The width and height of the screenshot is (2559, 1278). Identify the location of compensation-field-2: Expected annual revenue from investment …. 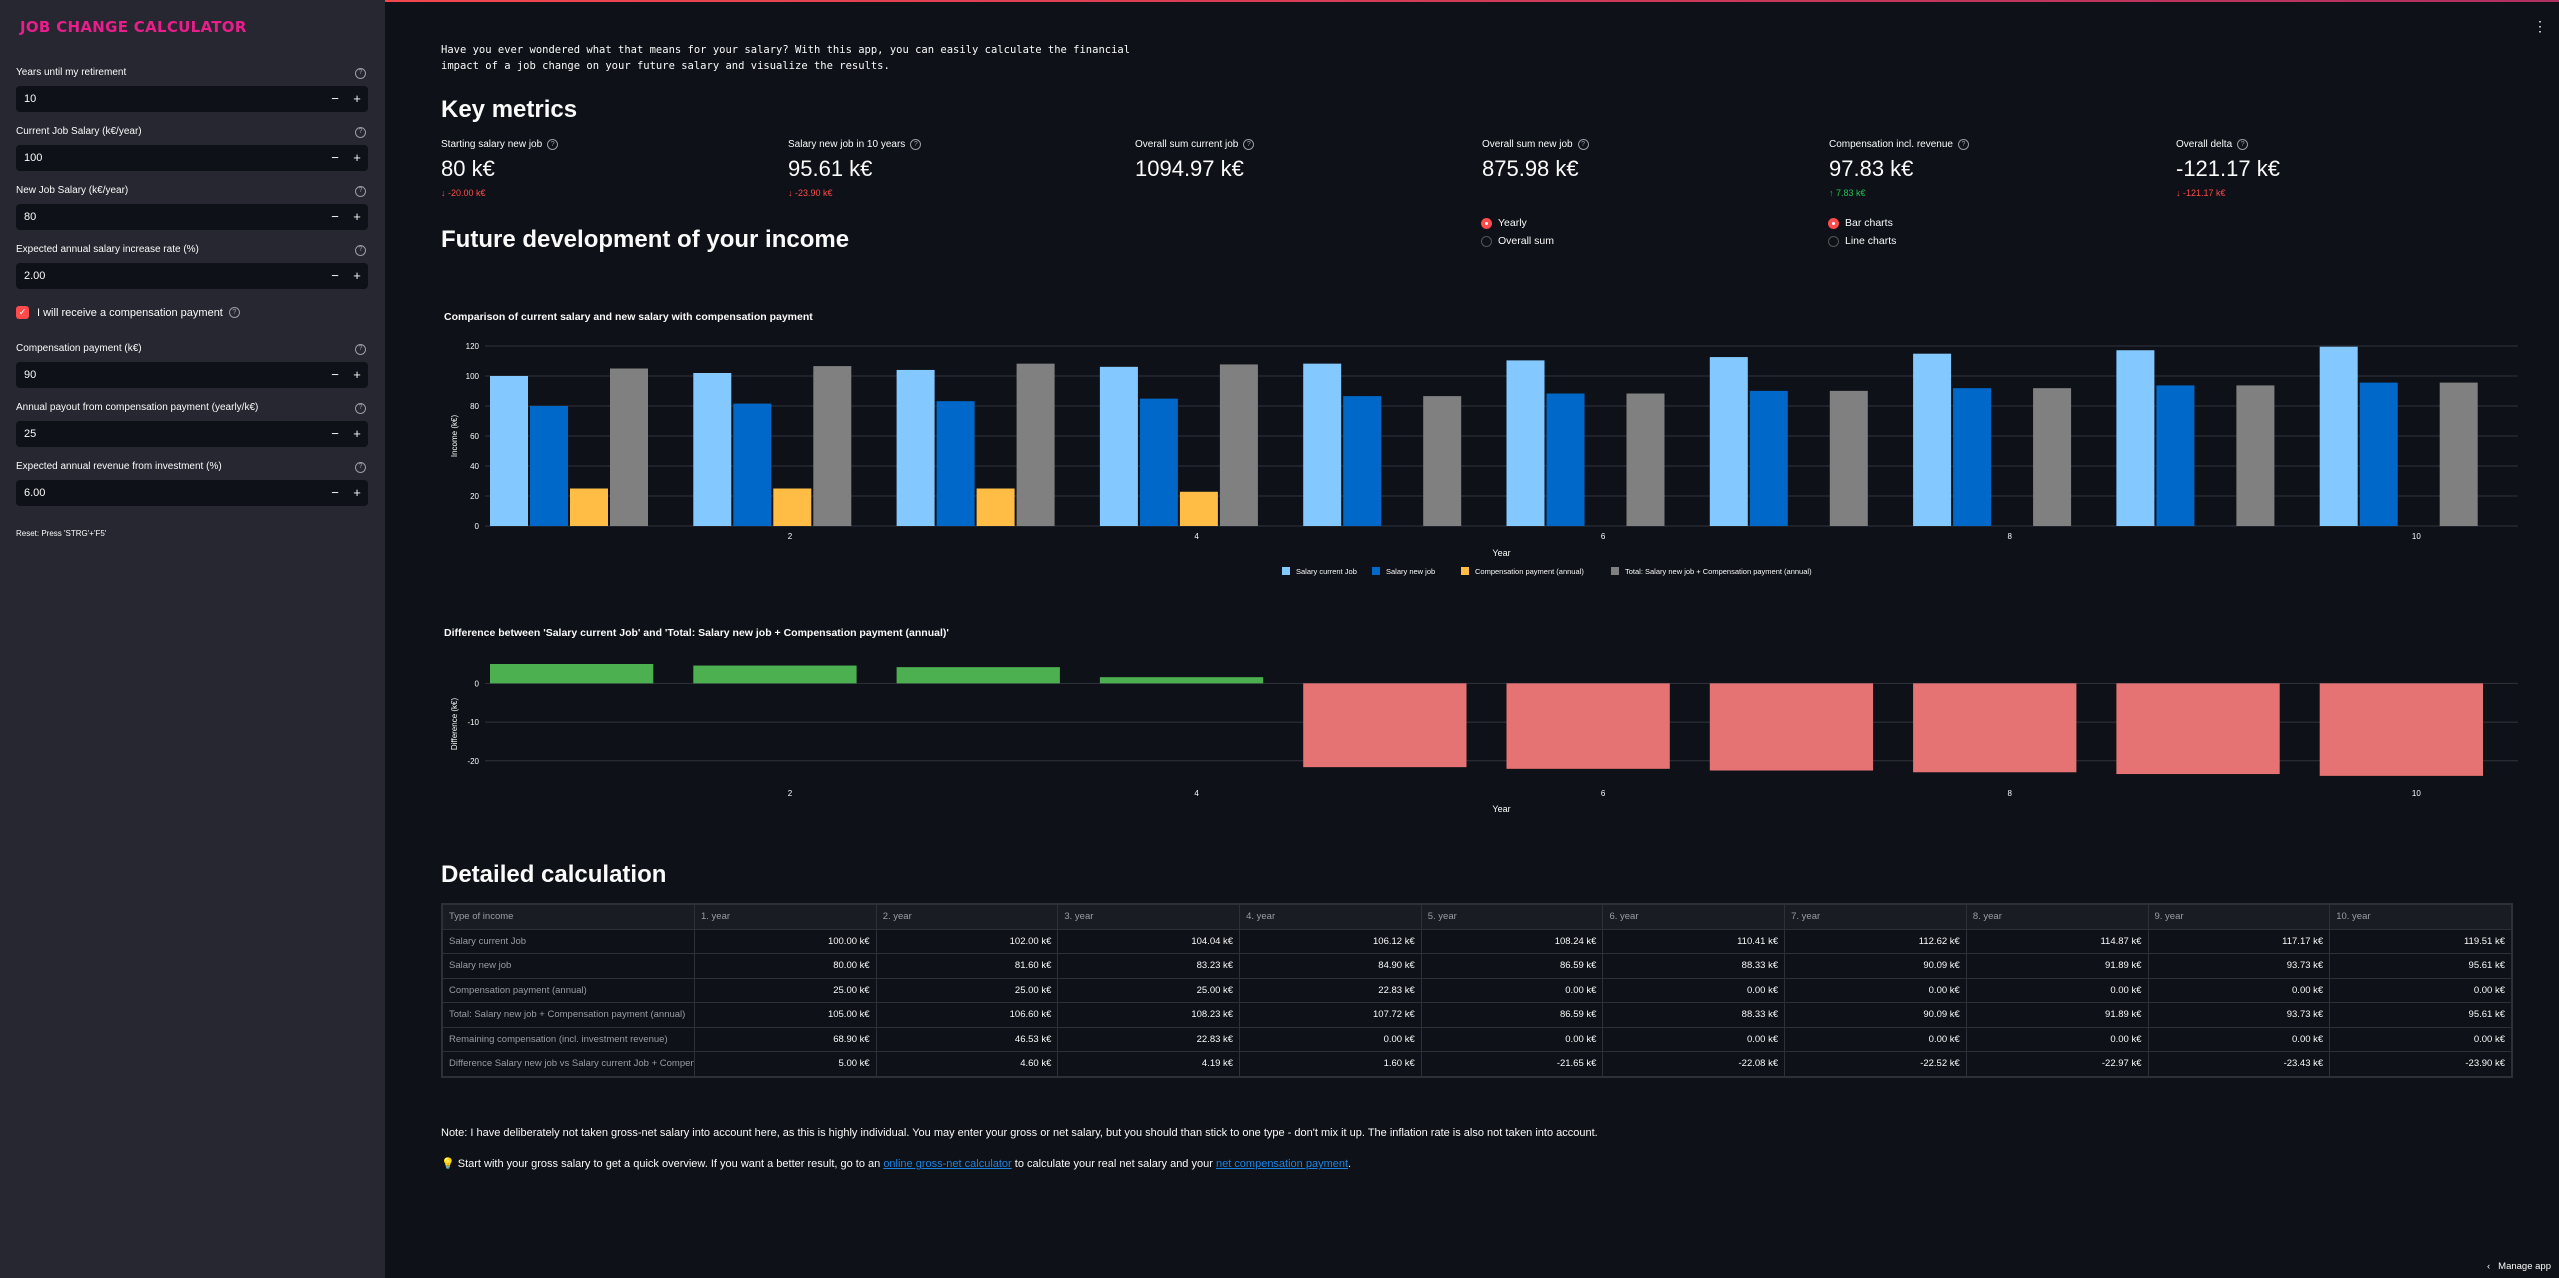
(192, 483).